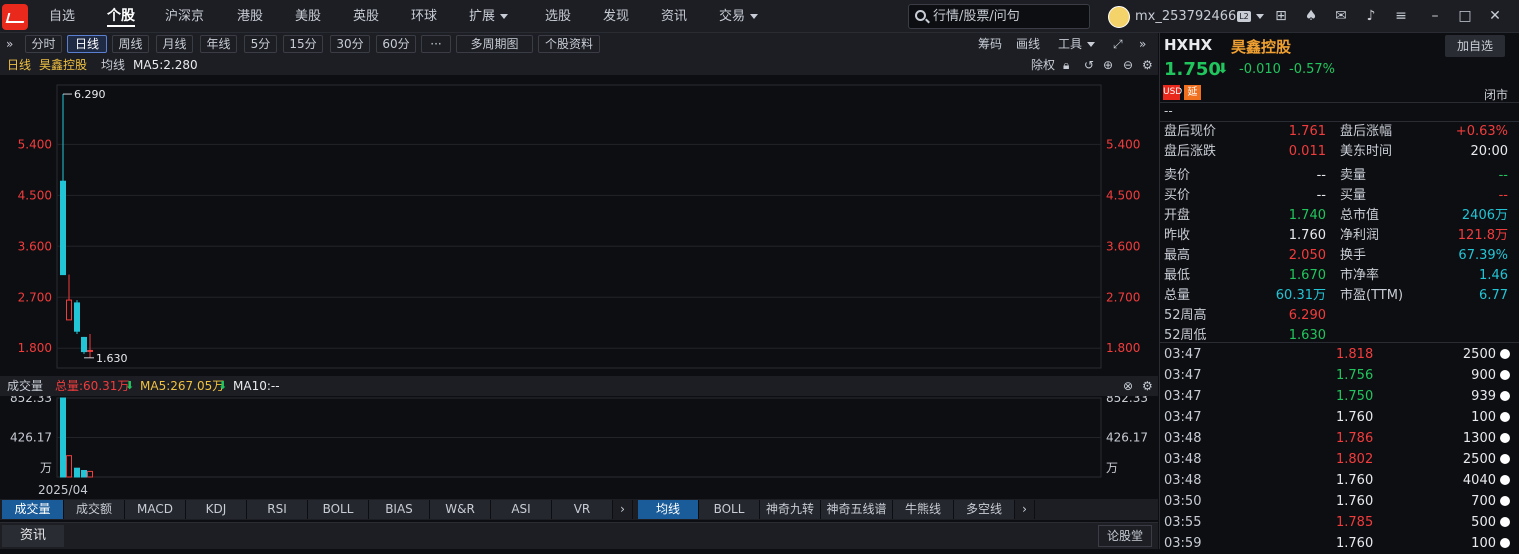 The image size is (1519, 554). What do you see at coordinates (174, 44) in the screenshot?
I see `period-monthly: 月线` at bounding box center [174, 44].